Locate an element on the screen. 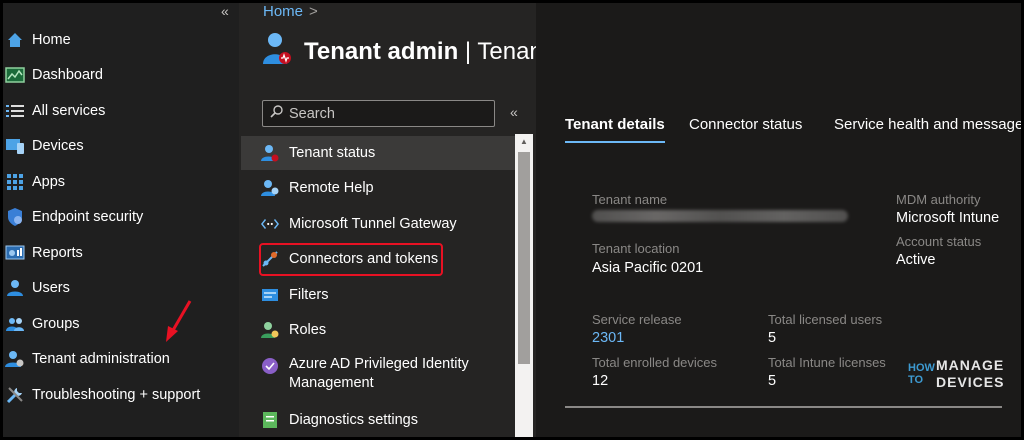 The image size is (1024, 440). scrollbar-thumb is located at coordinates (524, 258).